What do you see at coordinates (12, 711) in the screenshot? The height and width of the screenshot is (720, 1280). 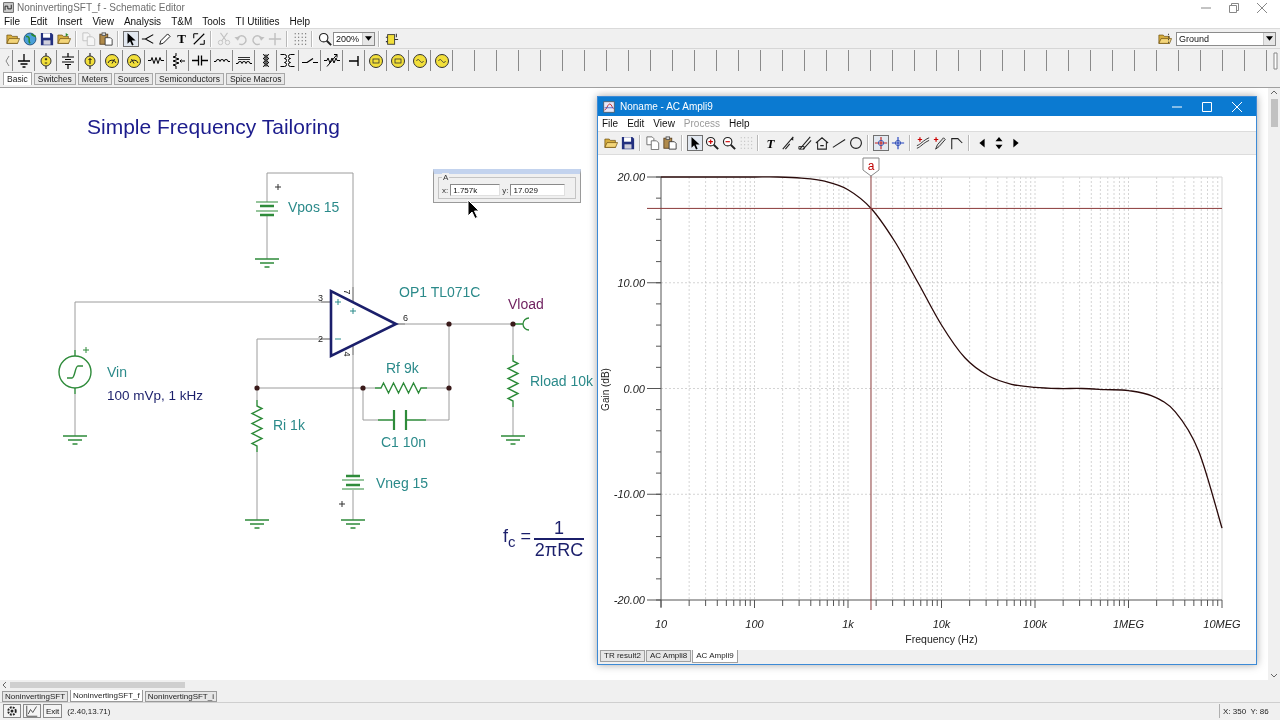 I see `tools-button` at bounding box center [12, 711].